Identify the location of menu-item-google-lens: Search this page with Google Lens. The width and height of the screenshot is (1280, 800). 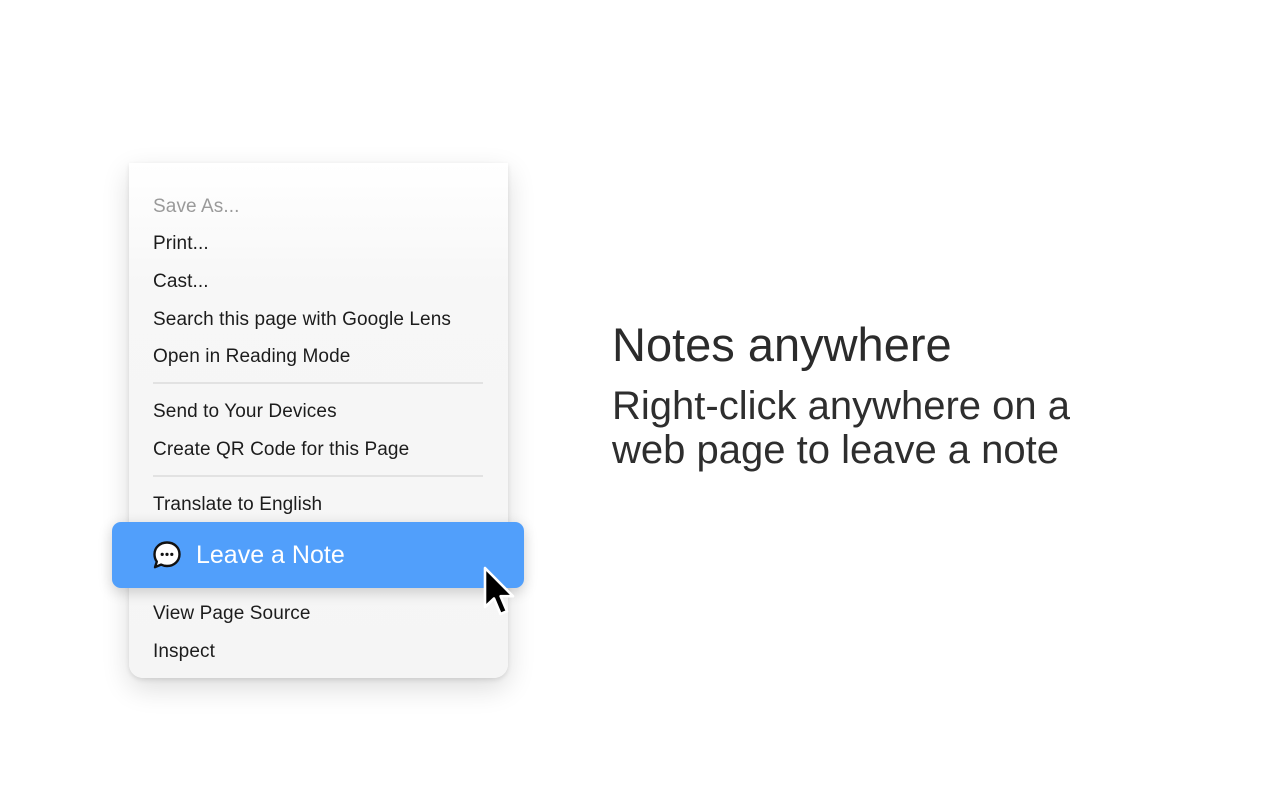
(302, 320).